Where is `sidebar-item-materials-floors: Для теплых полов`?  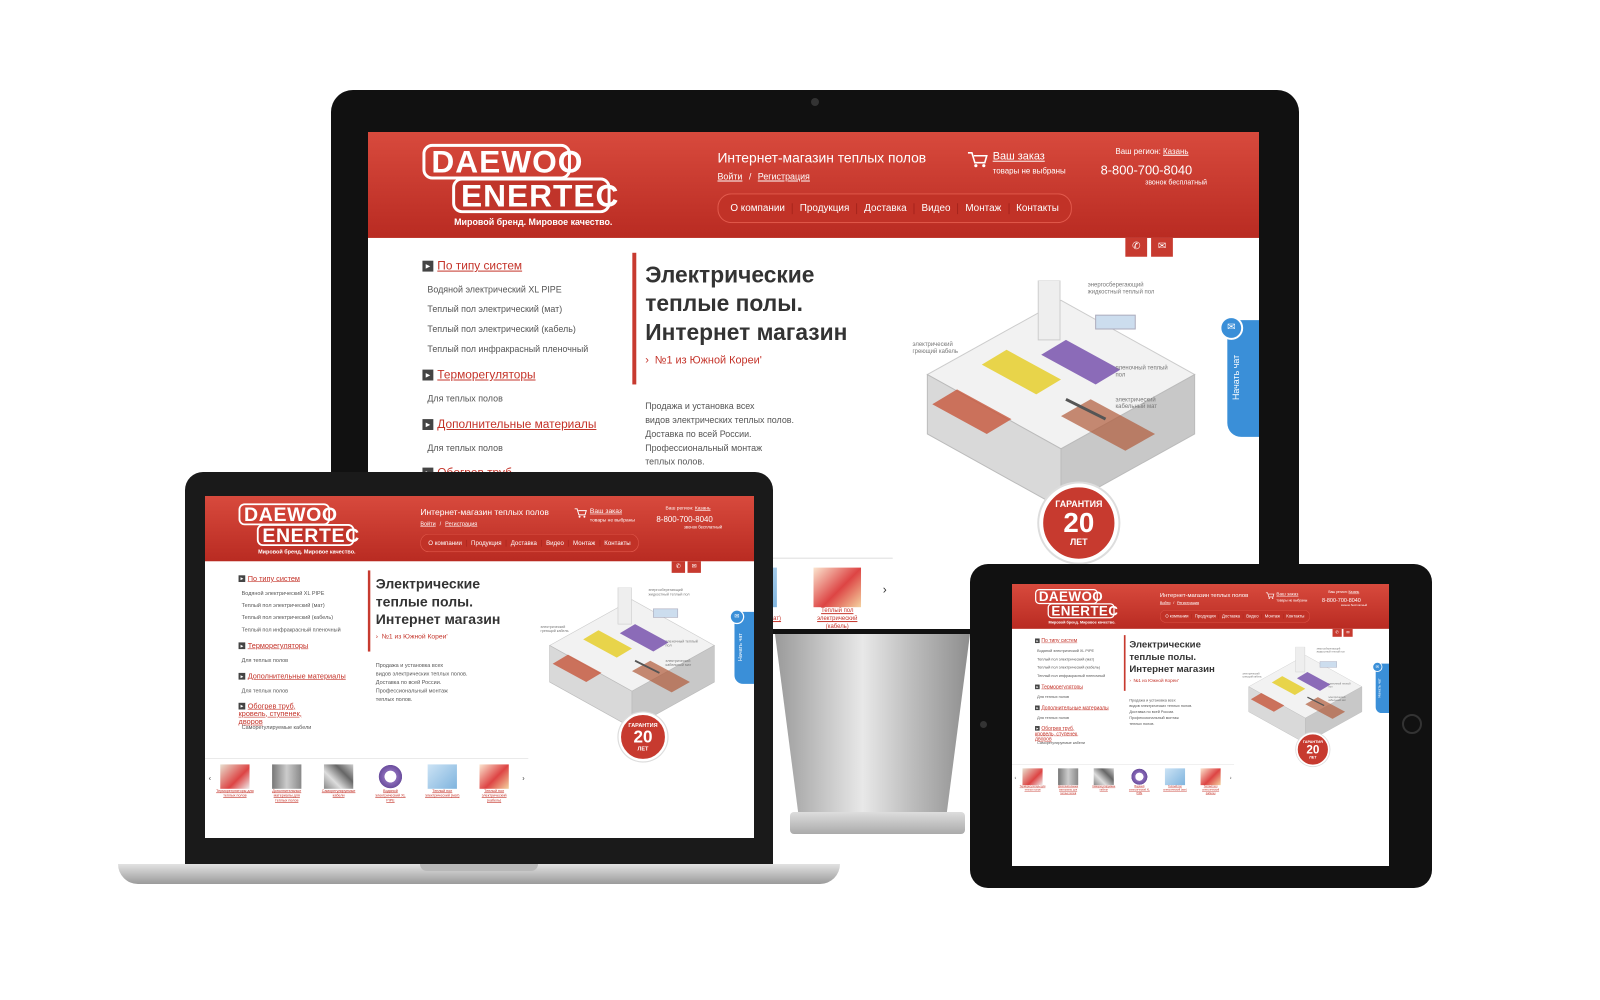
sidebar-item-materials-floors: Для теплых полов is located at coordinates (265, 691).